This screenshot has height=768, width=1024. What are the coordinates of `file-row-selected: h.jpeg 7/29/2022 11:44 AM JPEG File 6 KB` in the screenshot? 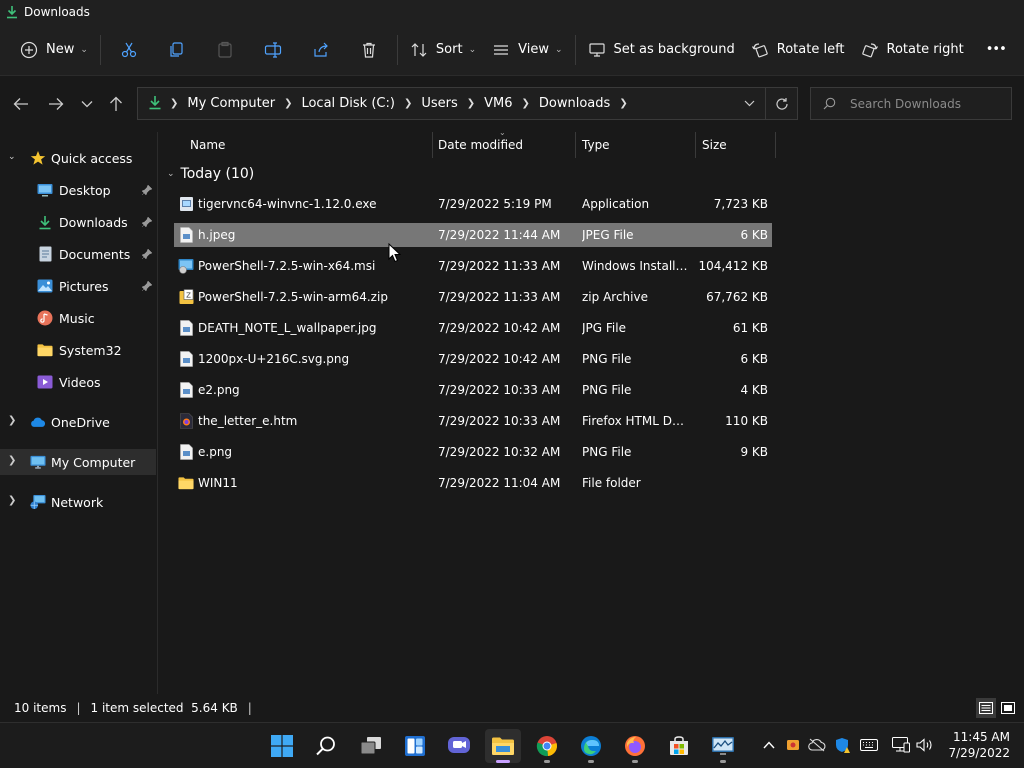 It's located at (473, 235).